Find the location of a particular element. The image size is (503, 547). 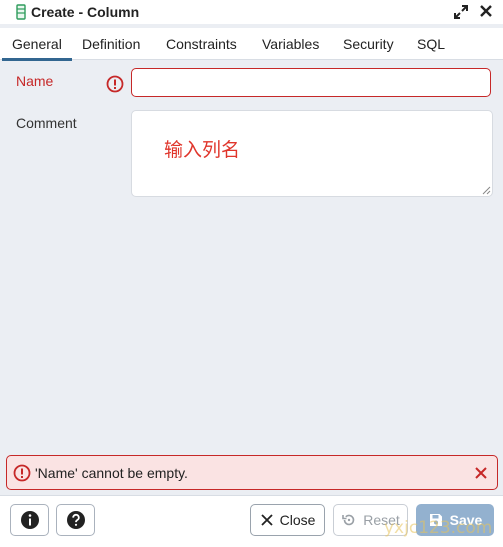

tab-variables: Variables is located at coordinates (290, 44).